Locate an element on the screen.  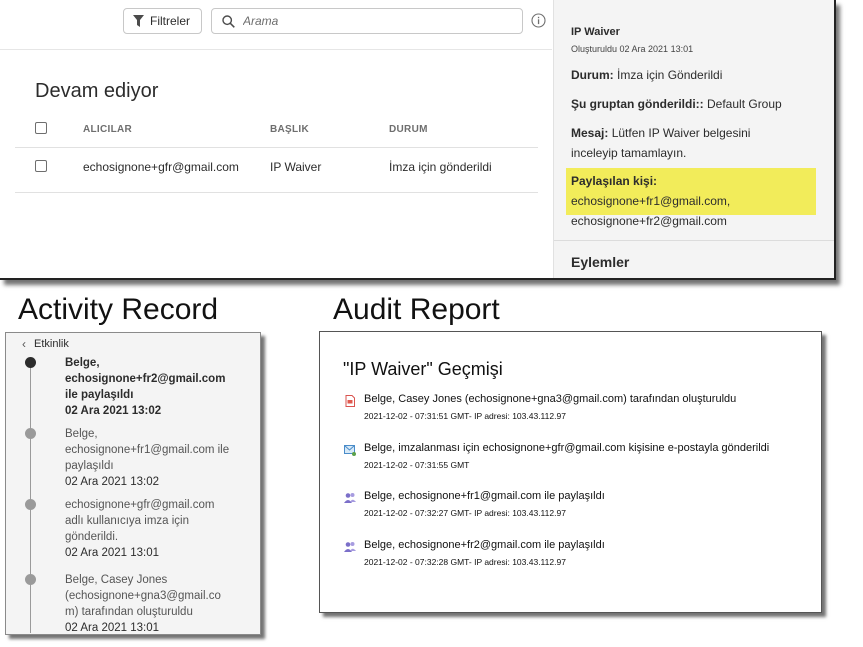
filters-button: Filtreler is located at coordinates (162, 21).